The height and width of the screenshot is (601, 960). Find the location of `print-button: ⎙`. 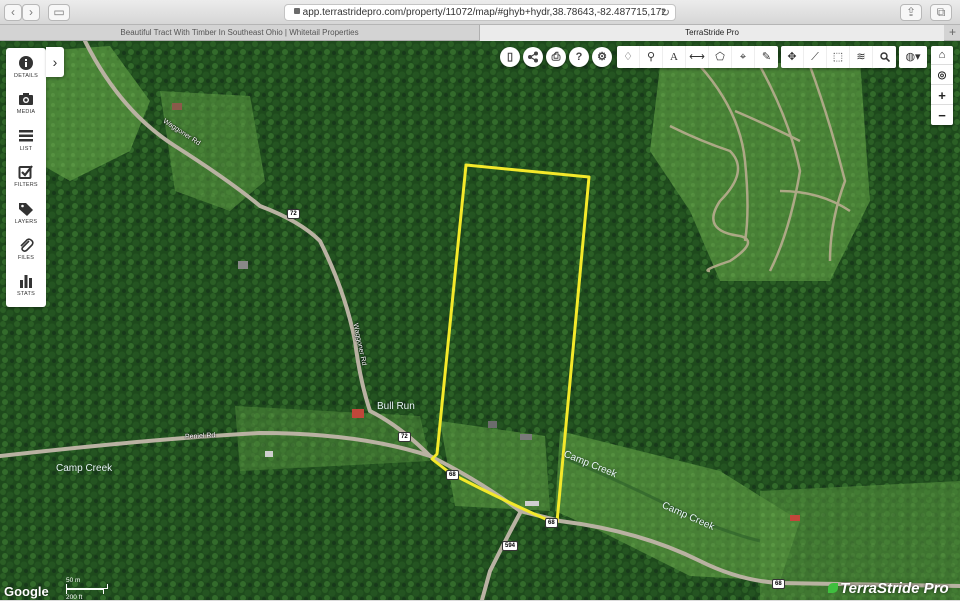

print-button: ⎙ is located at coordinates (556, 57).